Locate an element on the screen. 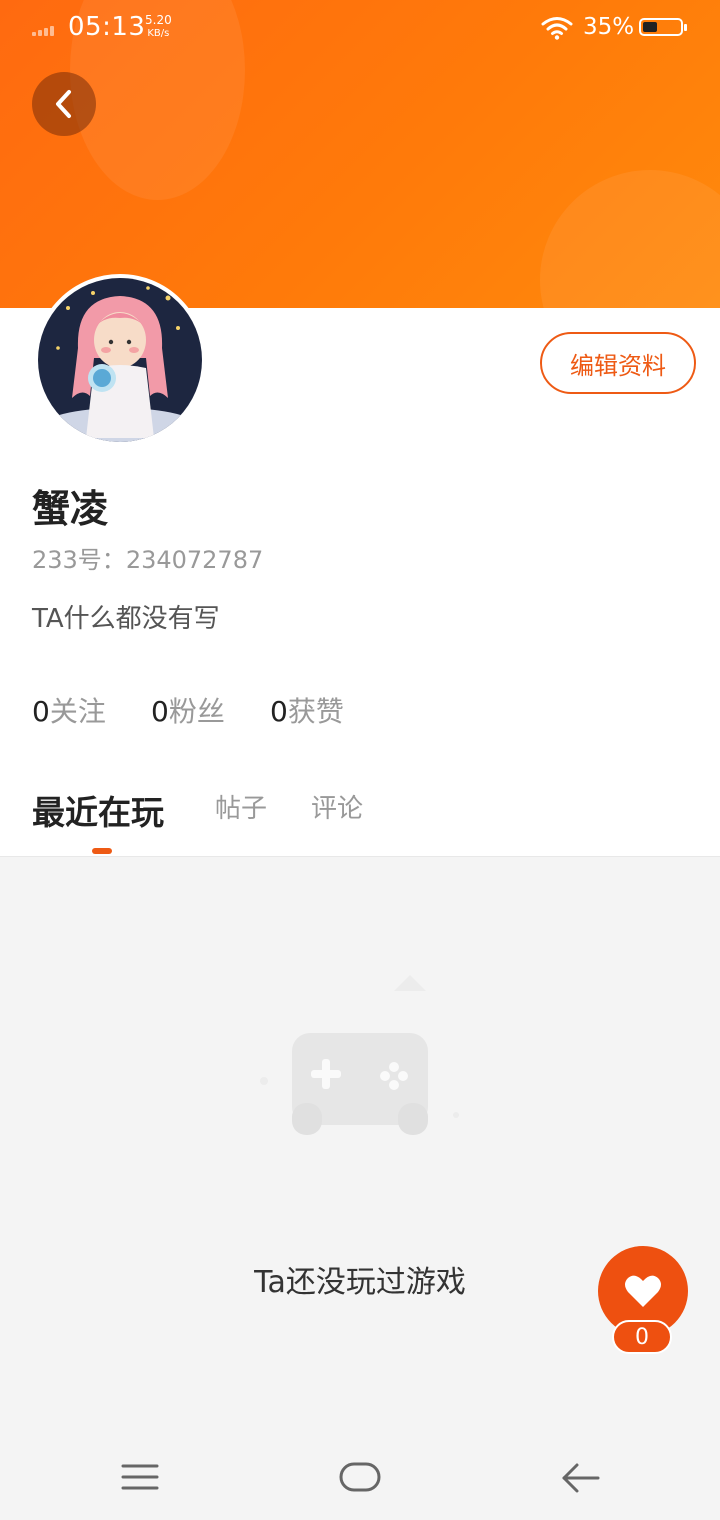 Image resolution: width=720 pixels, height=1520 pixels. avatar is located at coordinates (120, 360).